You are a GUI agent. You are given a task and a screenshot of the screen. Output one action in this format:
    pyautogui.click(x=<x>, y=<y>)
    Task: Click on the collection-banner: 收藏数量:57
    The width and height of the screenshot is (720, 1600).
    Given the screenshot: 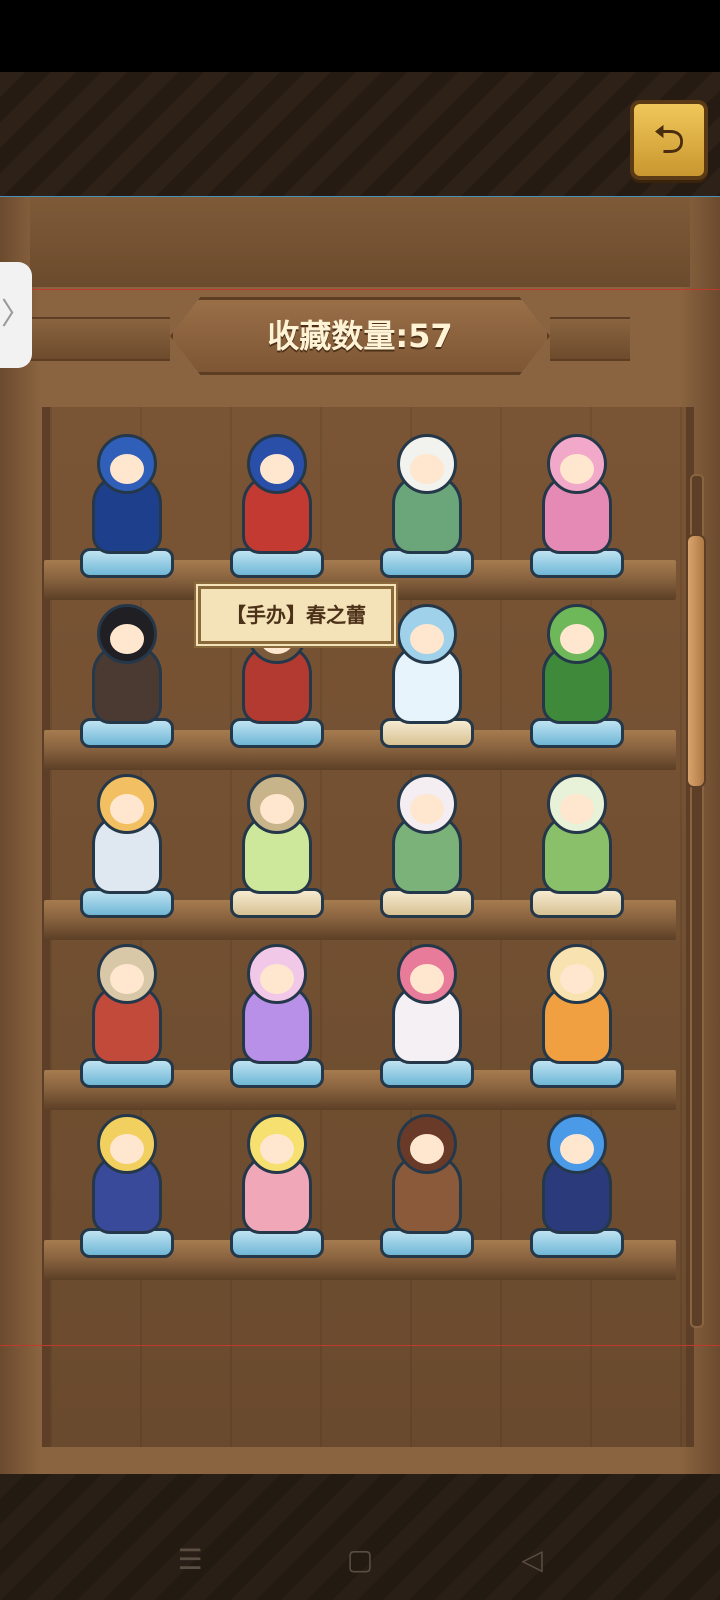 What is the action you would take?
    pyautogui.click(x=360, y=340)
    